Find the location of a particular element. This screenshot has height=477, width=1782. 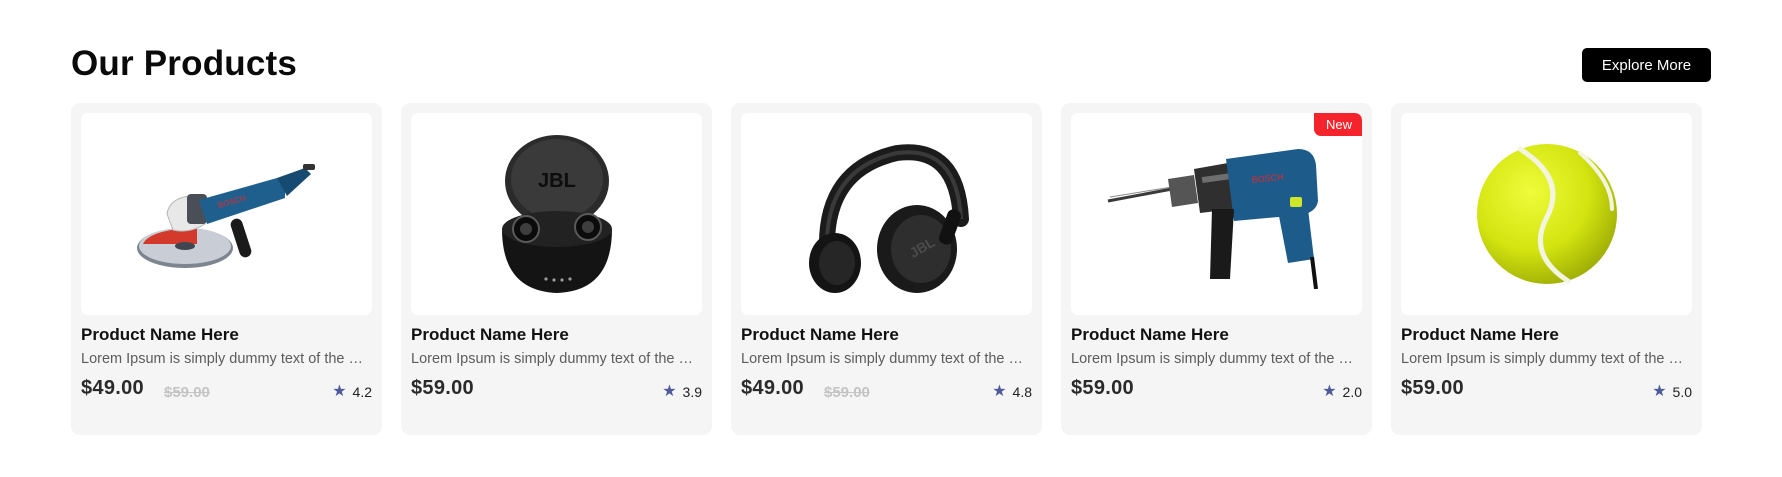

power-drill-image: BOSCH is located at coordinates (1212, 219).